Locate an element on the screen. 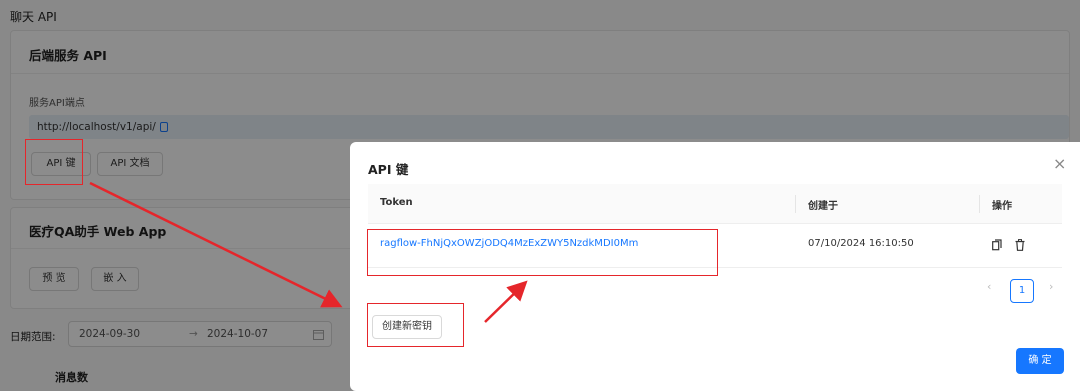 The width and height of the screenshot is (1080, 391). arrow-to-modal is located at coordinates (216, 244).